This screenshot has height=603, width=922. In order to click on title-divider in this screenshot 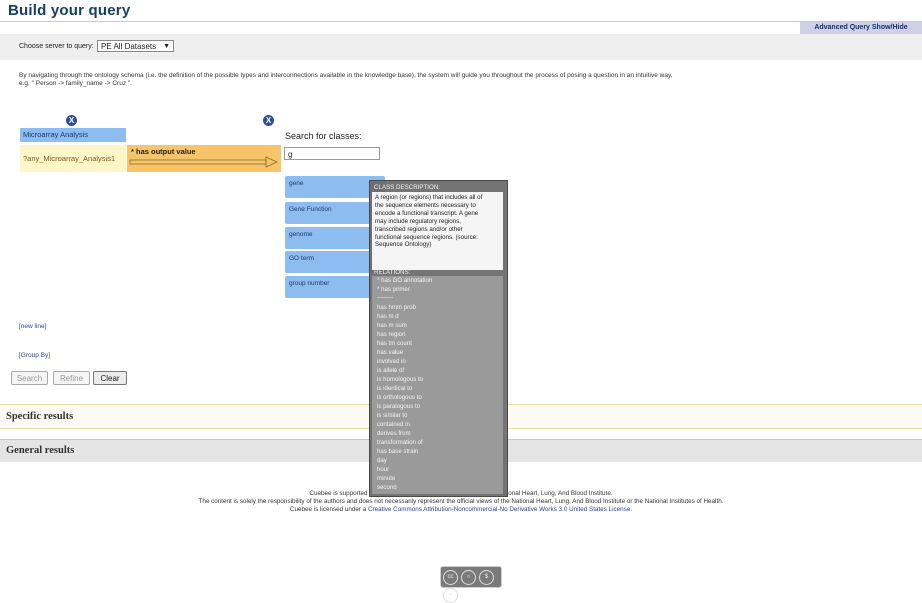, I will do `click(461, 21)`.